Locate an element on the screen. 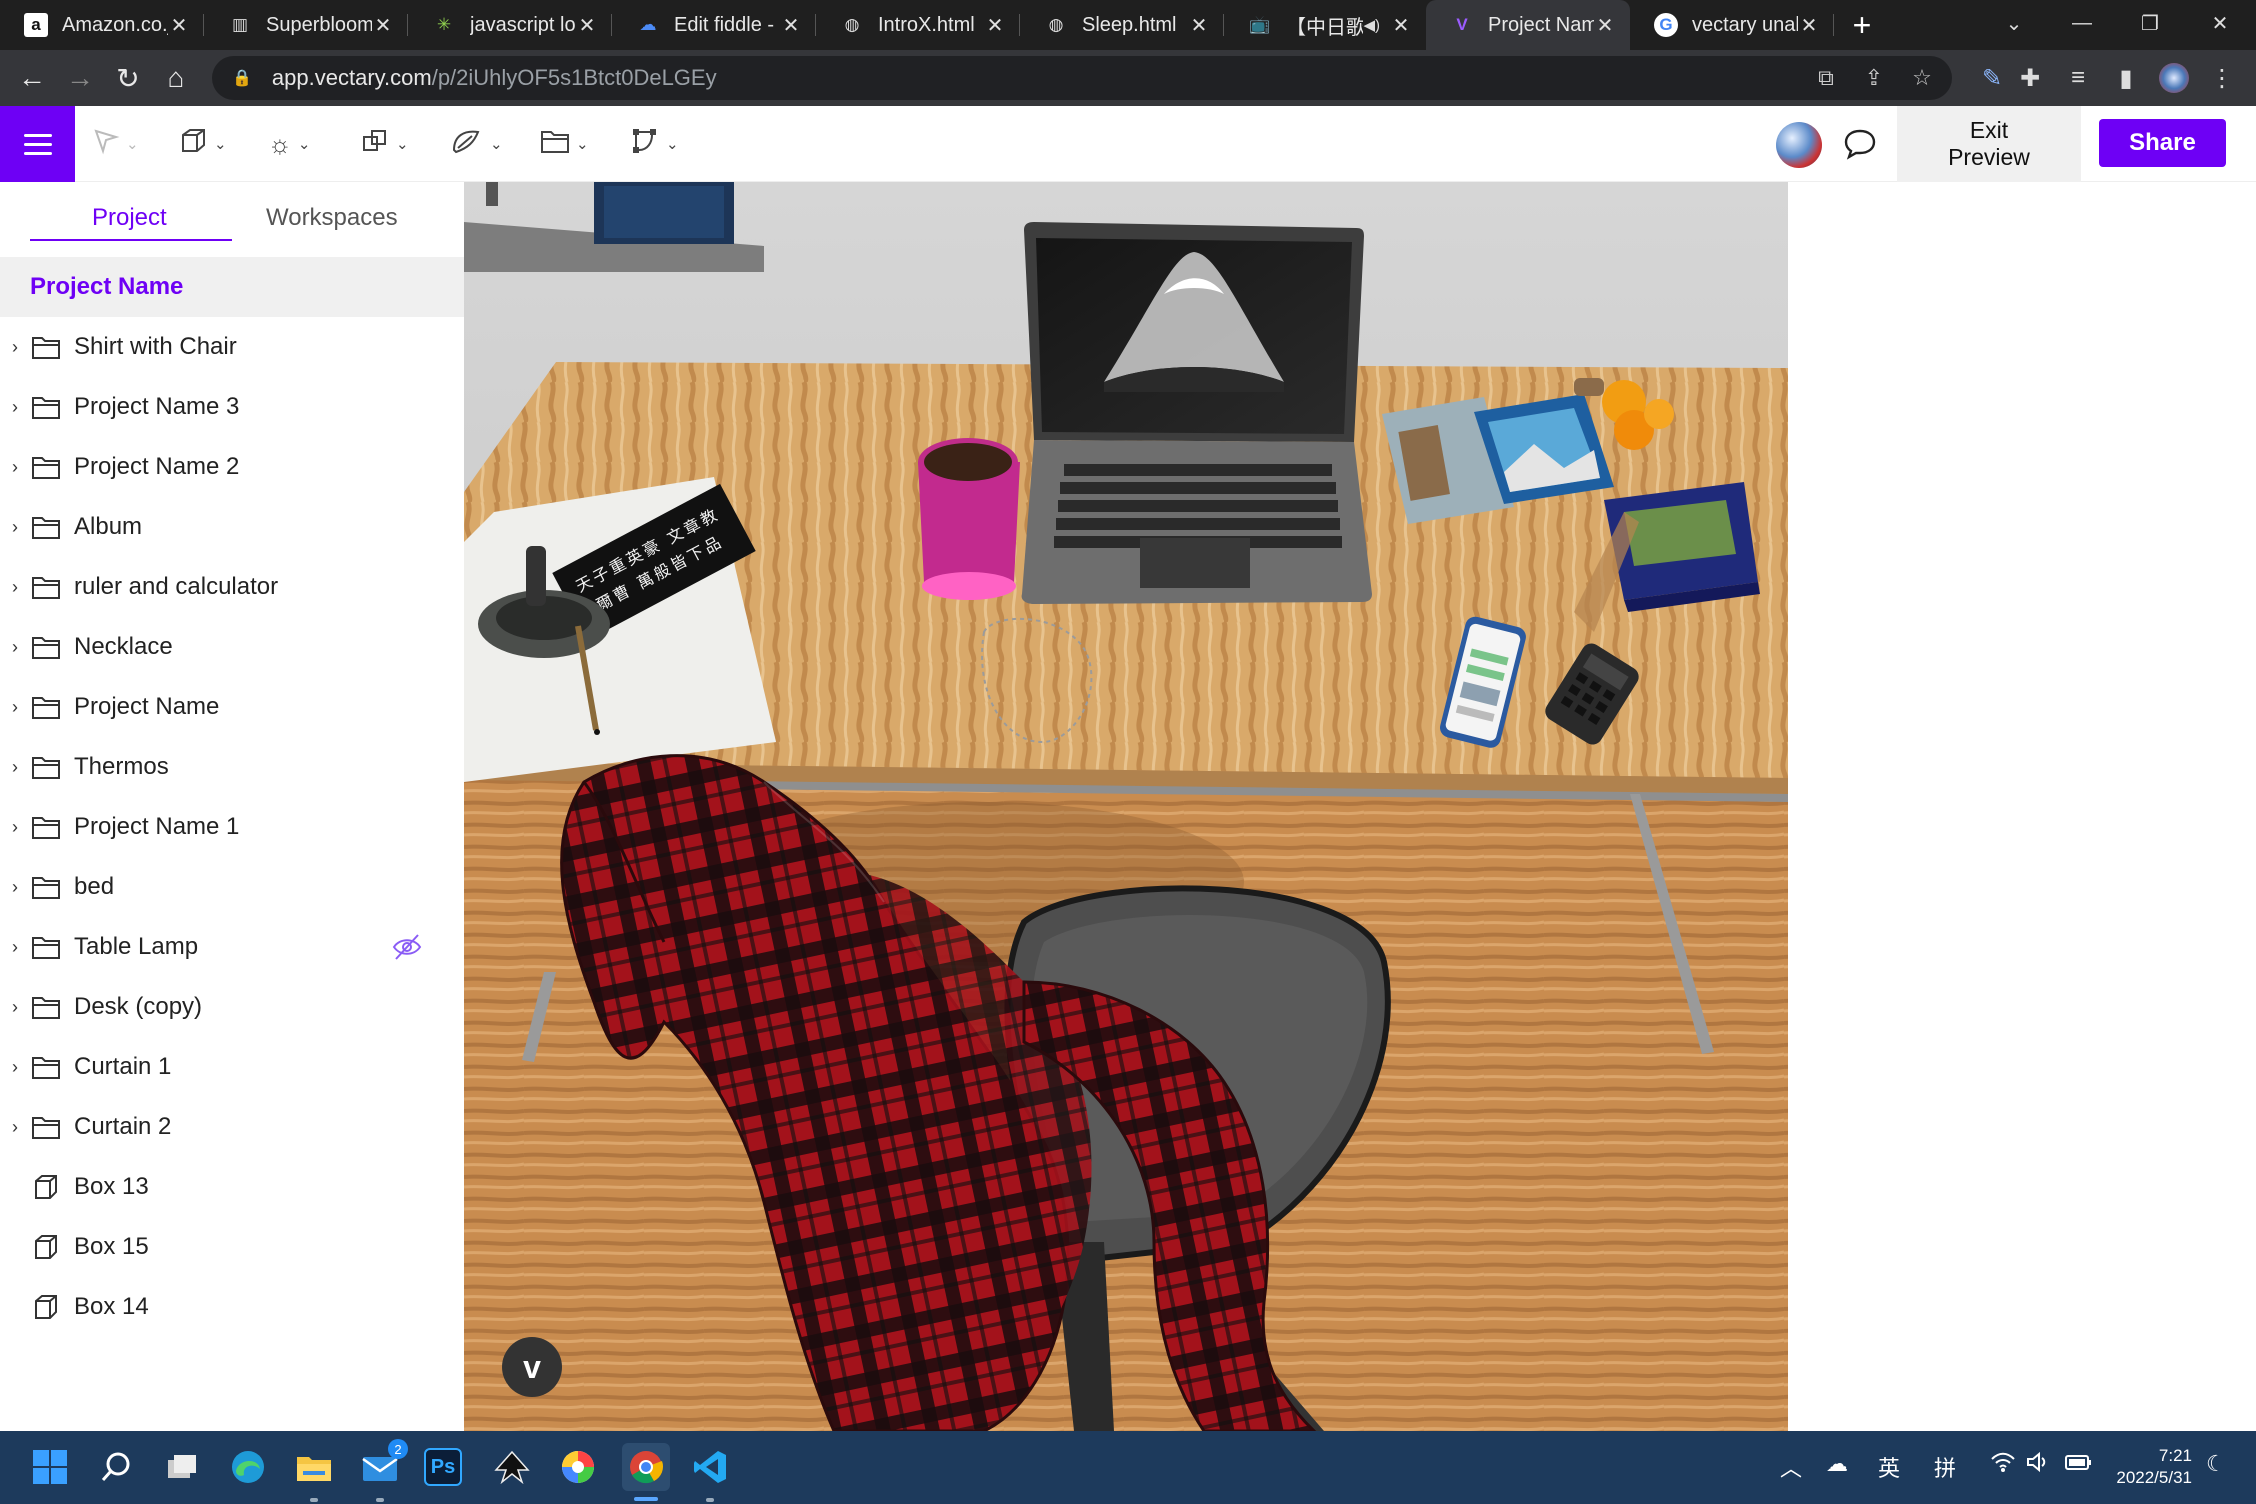 Image resolution: width=2256 pixels, height=1504 pixels. browser-tab: G vectary unal ✕ is located at coordinates (1732, 25).